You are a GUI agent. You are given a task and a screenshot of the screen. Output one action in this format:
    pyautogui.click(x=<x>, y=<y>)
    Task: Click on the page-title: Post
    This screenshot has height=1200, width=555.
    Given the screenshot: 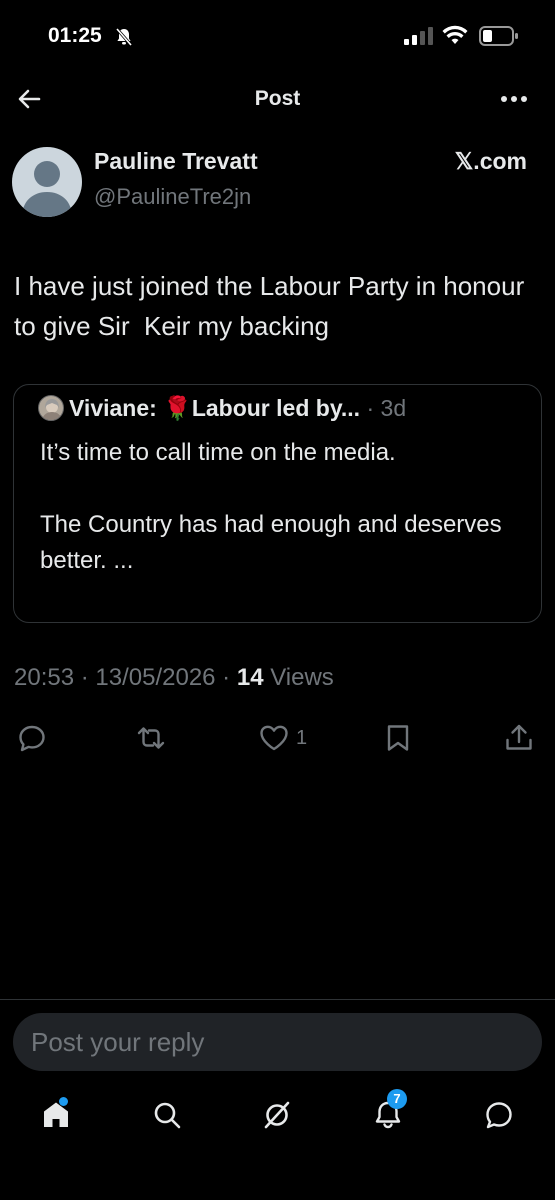 What is the action you would take?
    pyautogui.click(x=277, y=98)
    